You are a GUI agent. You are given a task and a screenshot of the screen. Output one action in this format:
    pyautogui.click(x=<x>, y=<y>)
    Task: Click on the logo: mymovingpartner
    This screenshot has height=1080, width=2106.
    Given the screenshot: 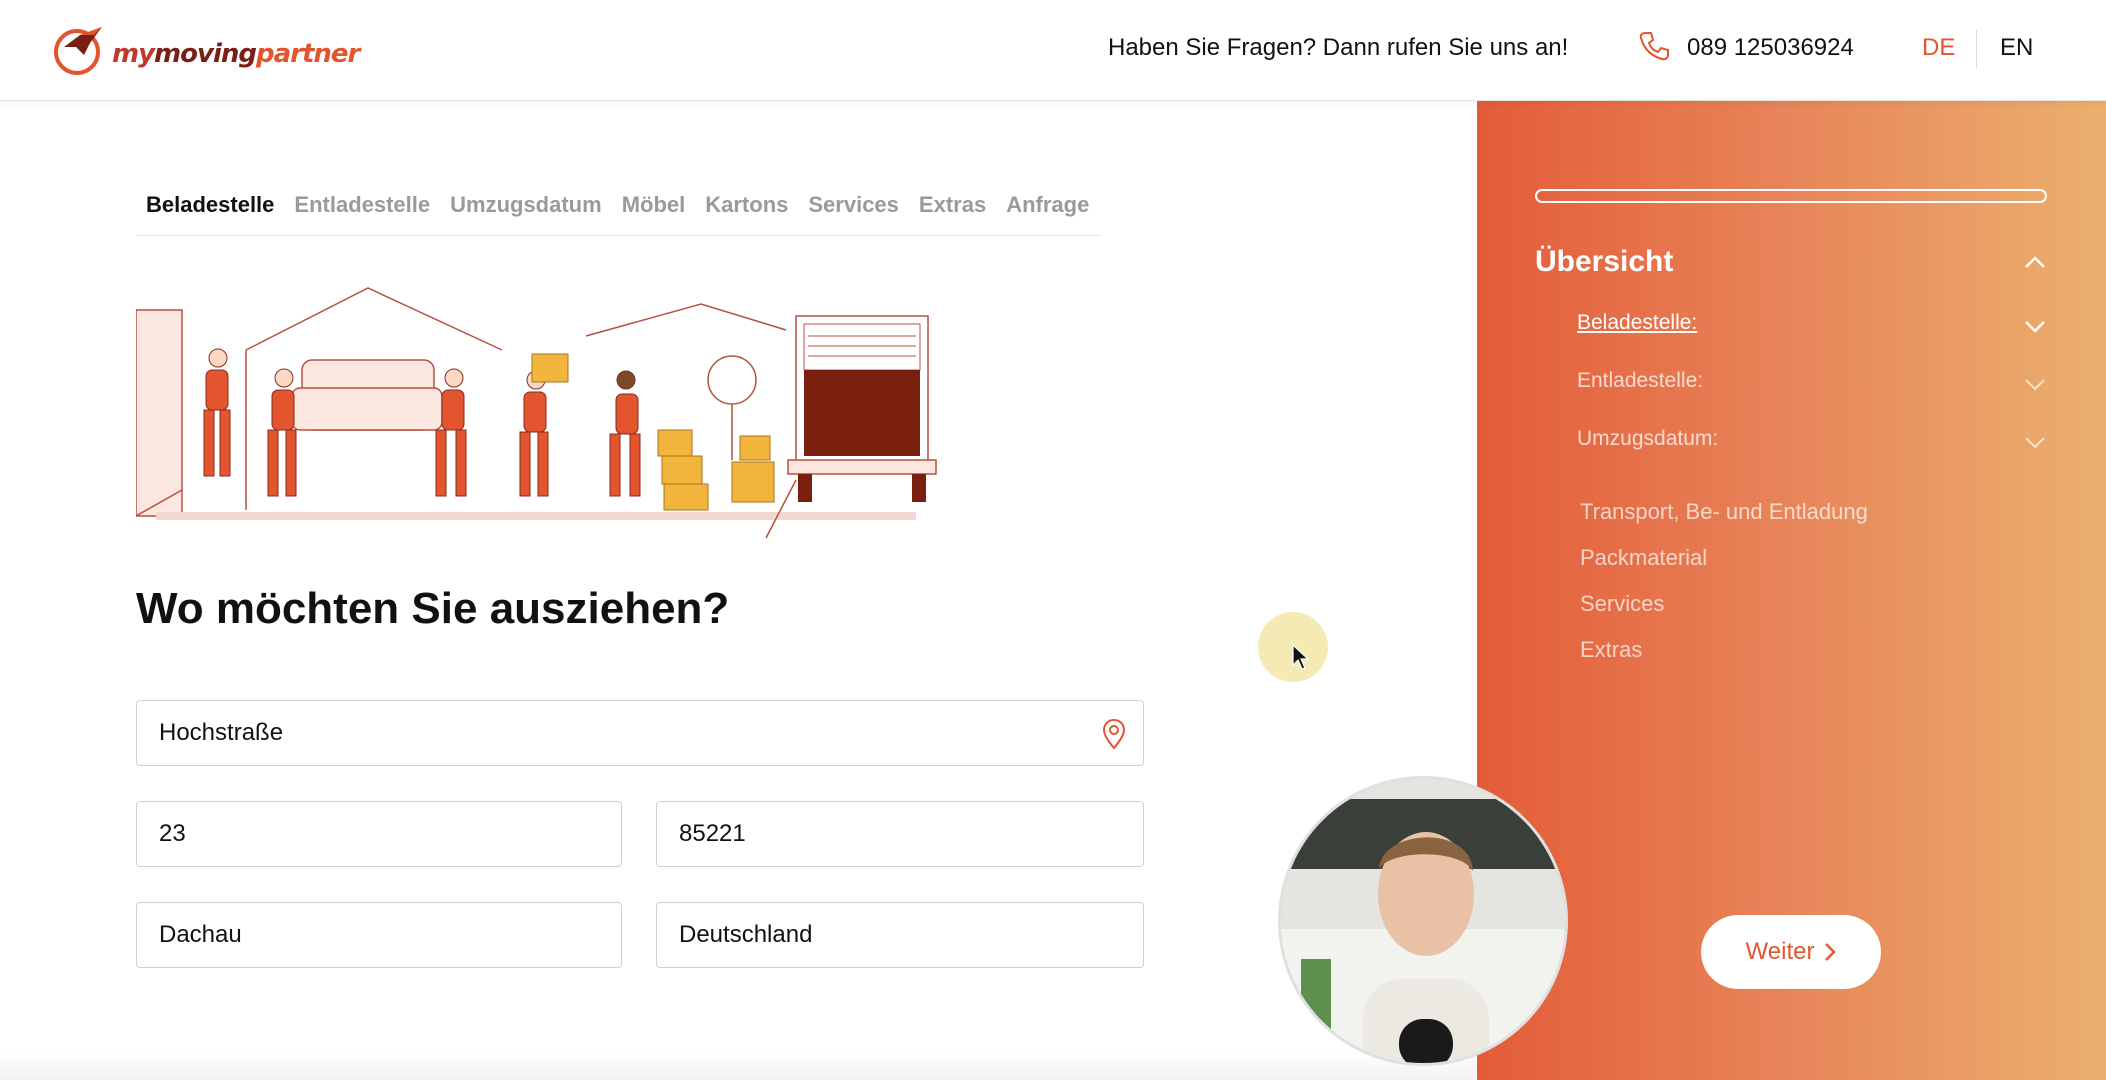 What is the action you would take?
    pyautogui.click(x=205, y=50)
    